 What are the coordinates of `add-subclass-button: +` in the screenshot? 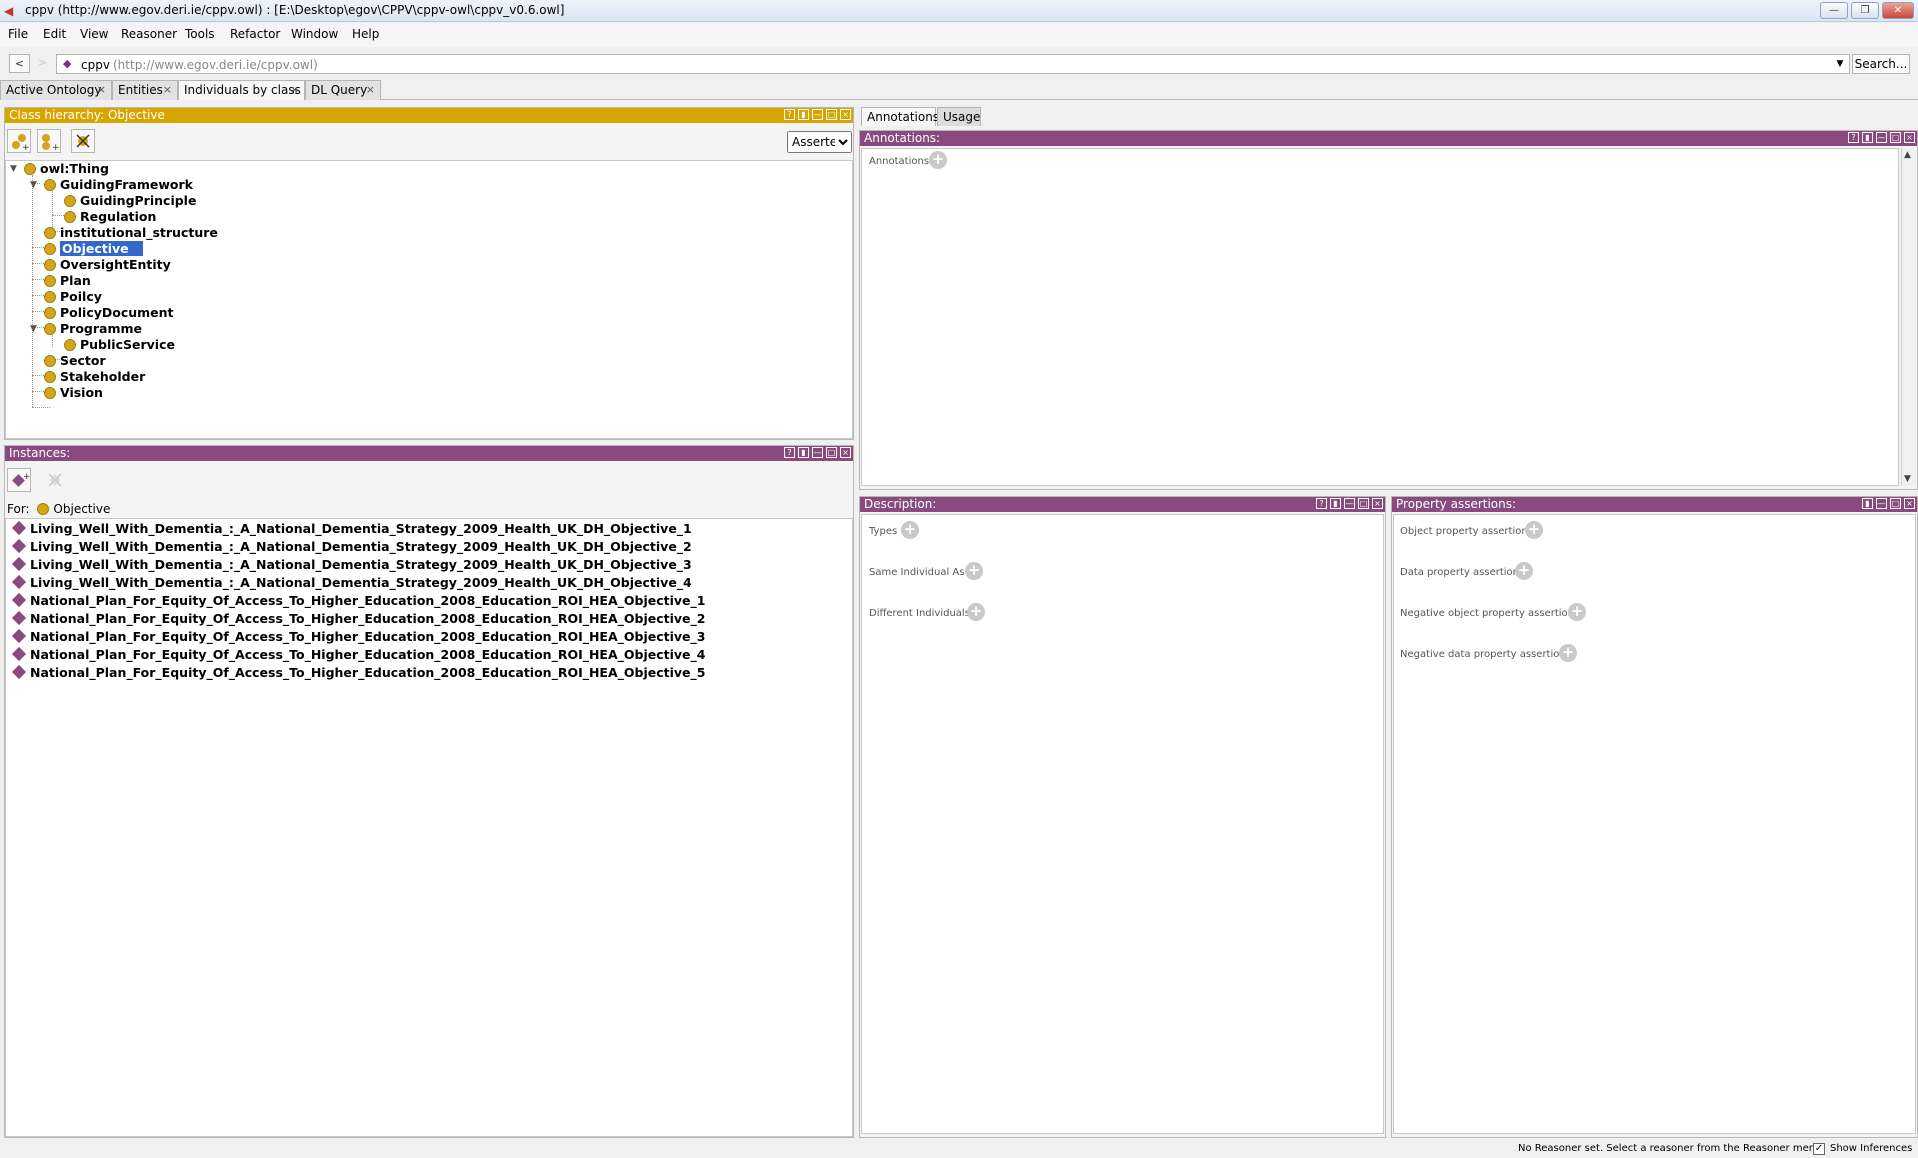 It's located at (19, 141).